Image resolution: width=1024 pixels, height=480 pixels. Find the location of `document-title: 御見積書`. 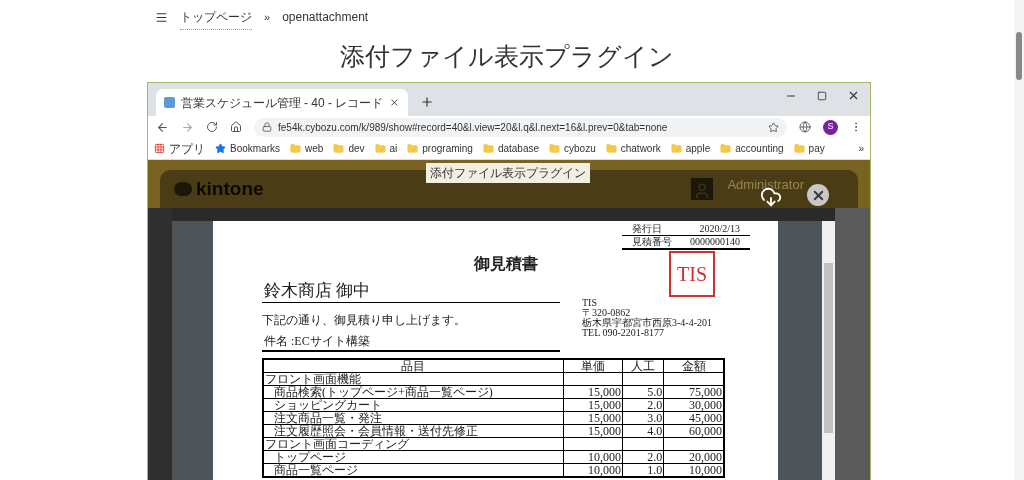

document-title: 御見積書 is located at coordinates (506, 264).